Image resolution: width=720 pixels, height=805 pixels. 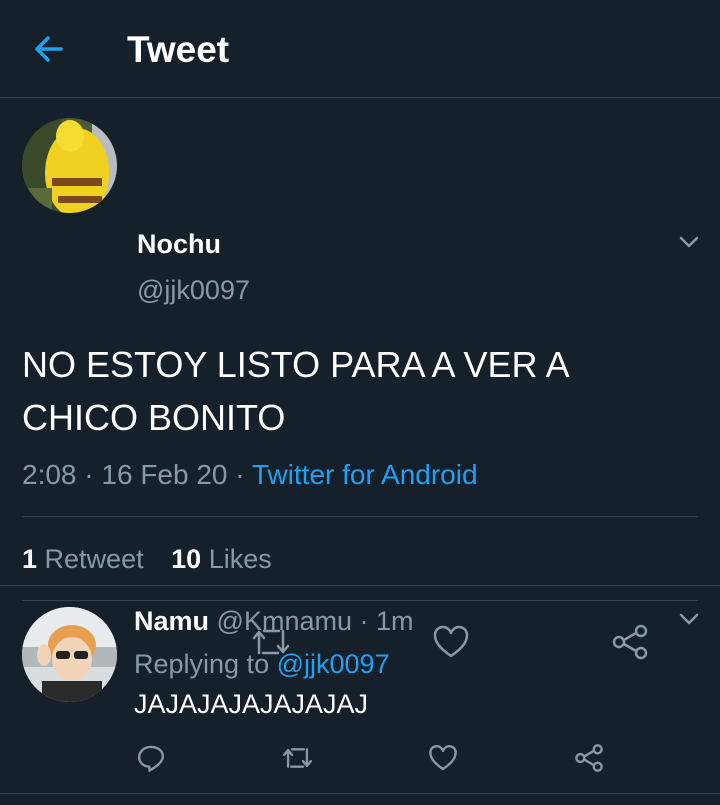 What do you see at coordinates (157, 559) in the screenshot?
I see `tweet-stats: 1 Retweet 10 Likes` at bounding box center [157, 559].